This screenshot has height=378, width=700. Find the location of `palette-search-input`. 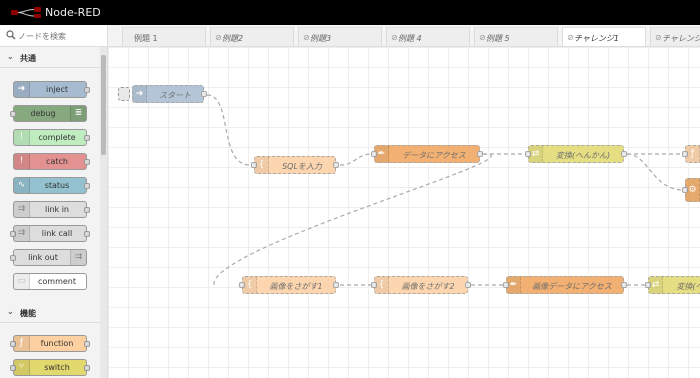

palette-search-input is located at coordinates (60, 36).